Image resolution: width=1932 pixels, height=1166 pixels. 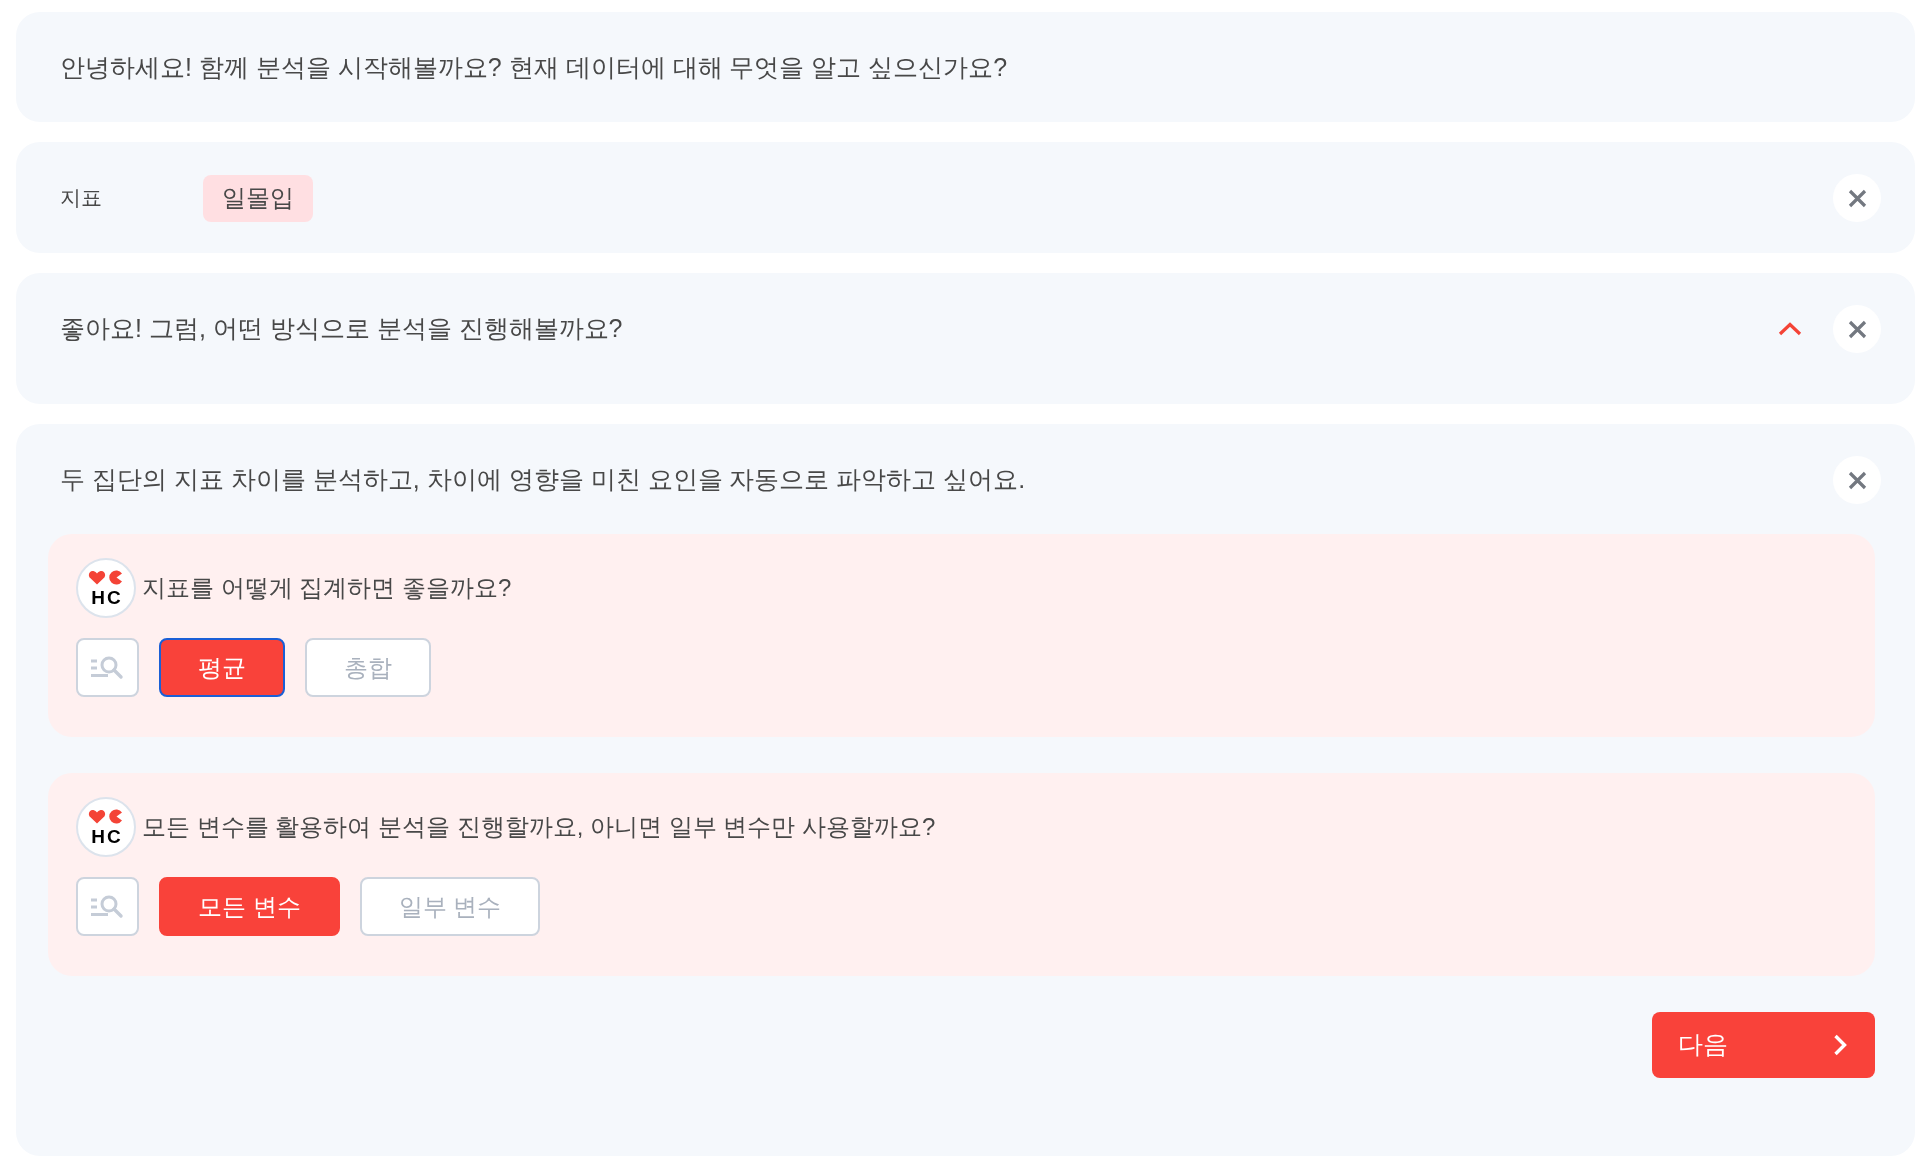 I want to click on option-button: 일부 변수, so click(x=450, y=906).